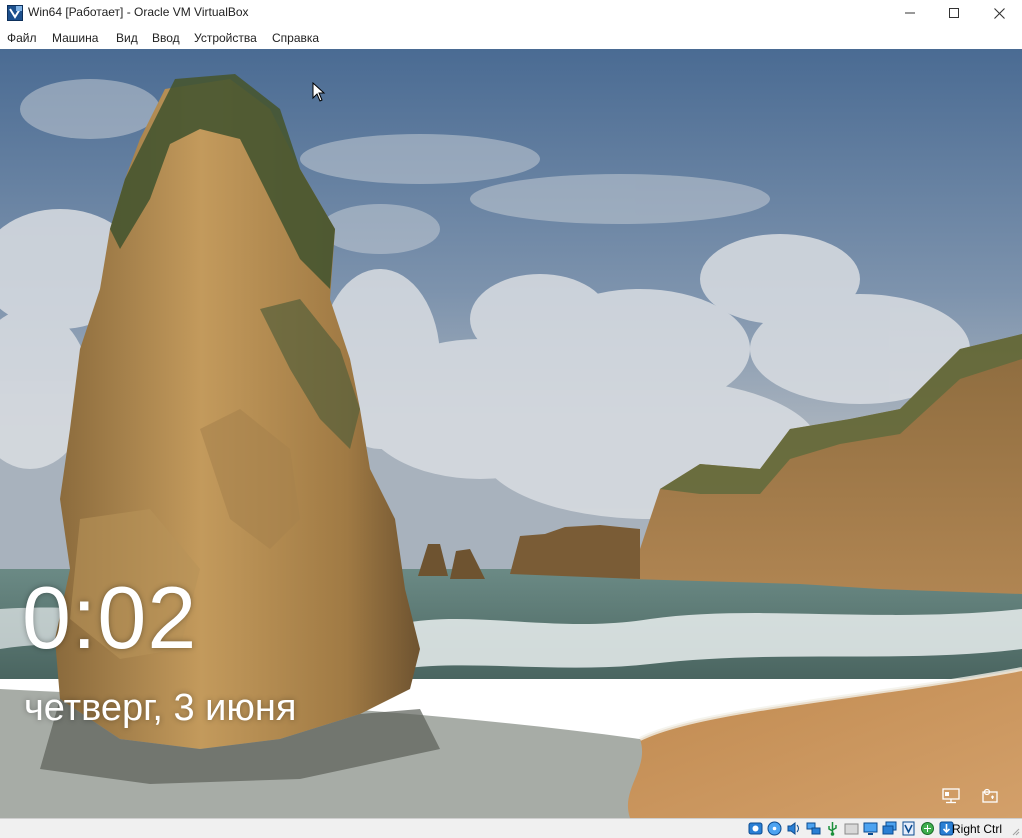 This screenshot has width=1022, height=838. I want to click on menu-machine: Машина, so click(75, 38).